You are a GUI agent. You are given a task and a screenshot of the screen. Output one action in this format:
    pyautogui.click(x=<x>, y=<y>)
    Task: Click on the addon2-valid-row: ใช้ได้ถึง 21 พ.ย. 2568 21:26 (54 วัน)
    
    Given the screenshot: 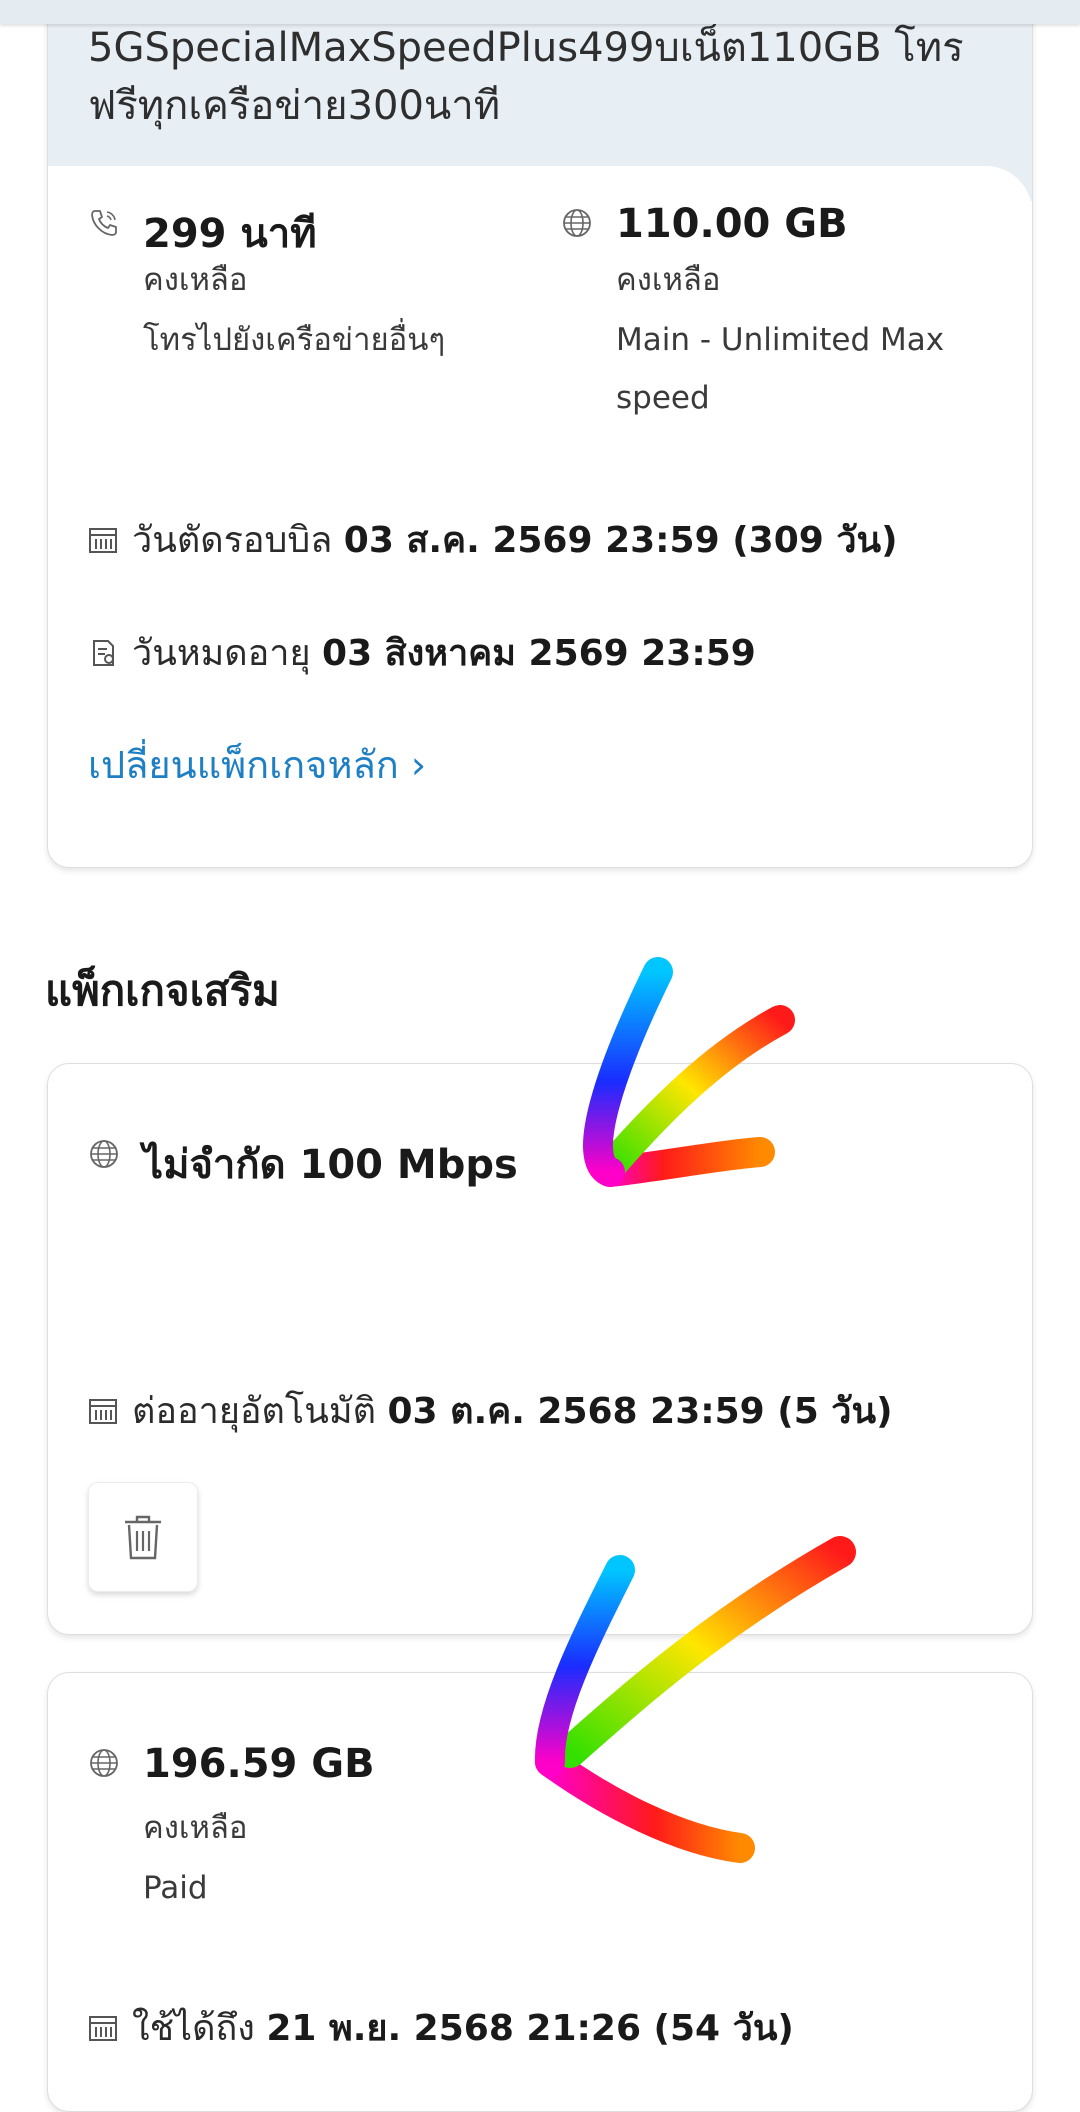 What is the action you would take?
    pyautogui.click(x=441, y=2027)
    